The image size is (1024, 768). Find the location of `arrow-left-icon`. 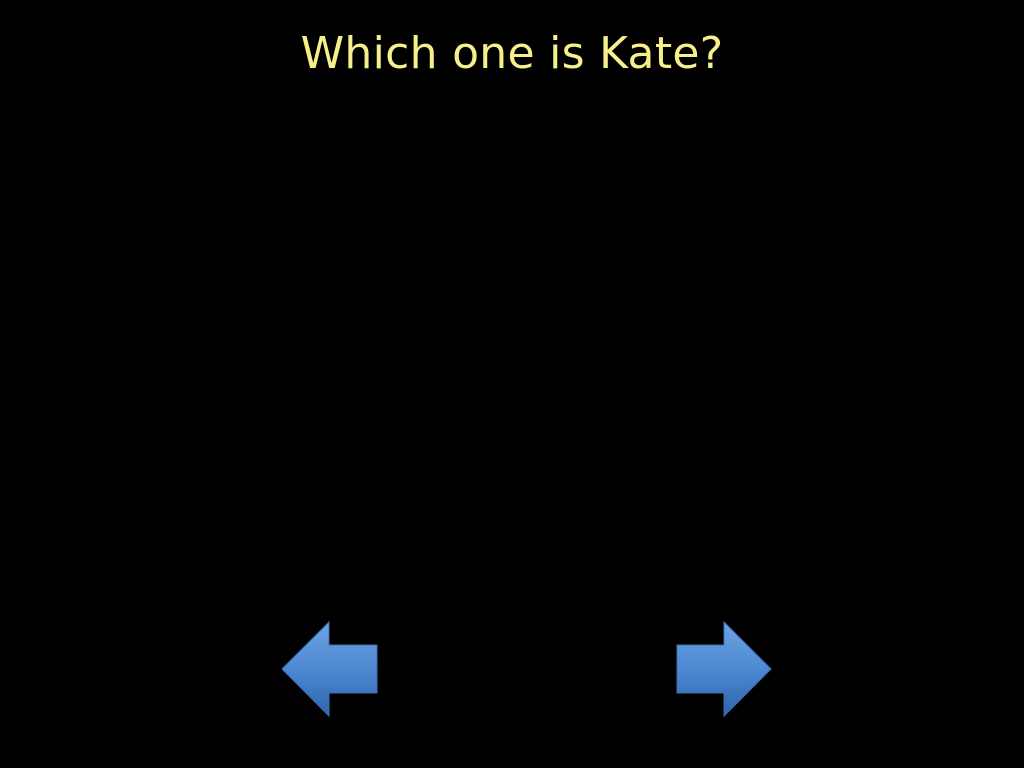

arrow-left-icon is located at coordinates (330, 669).